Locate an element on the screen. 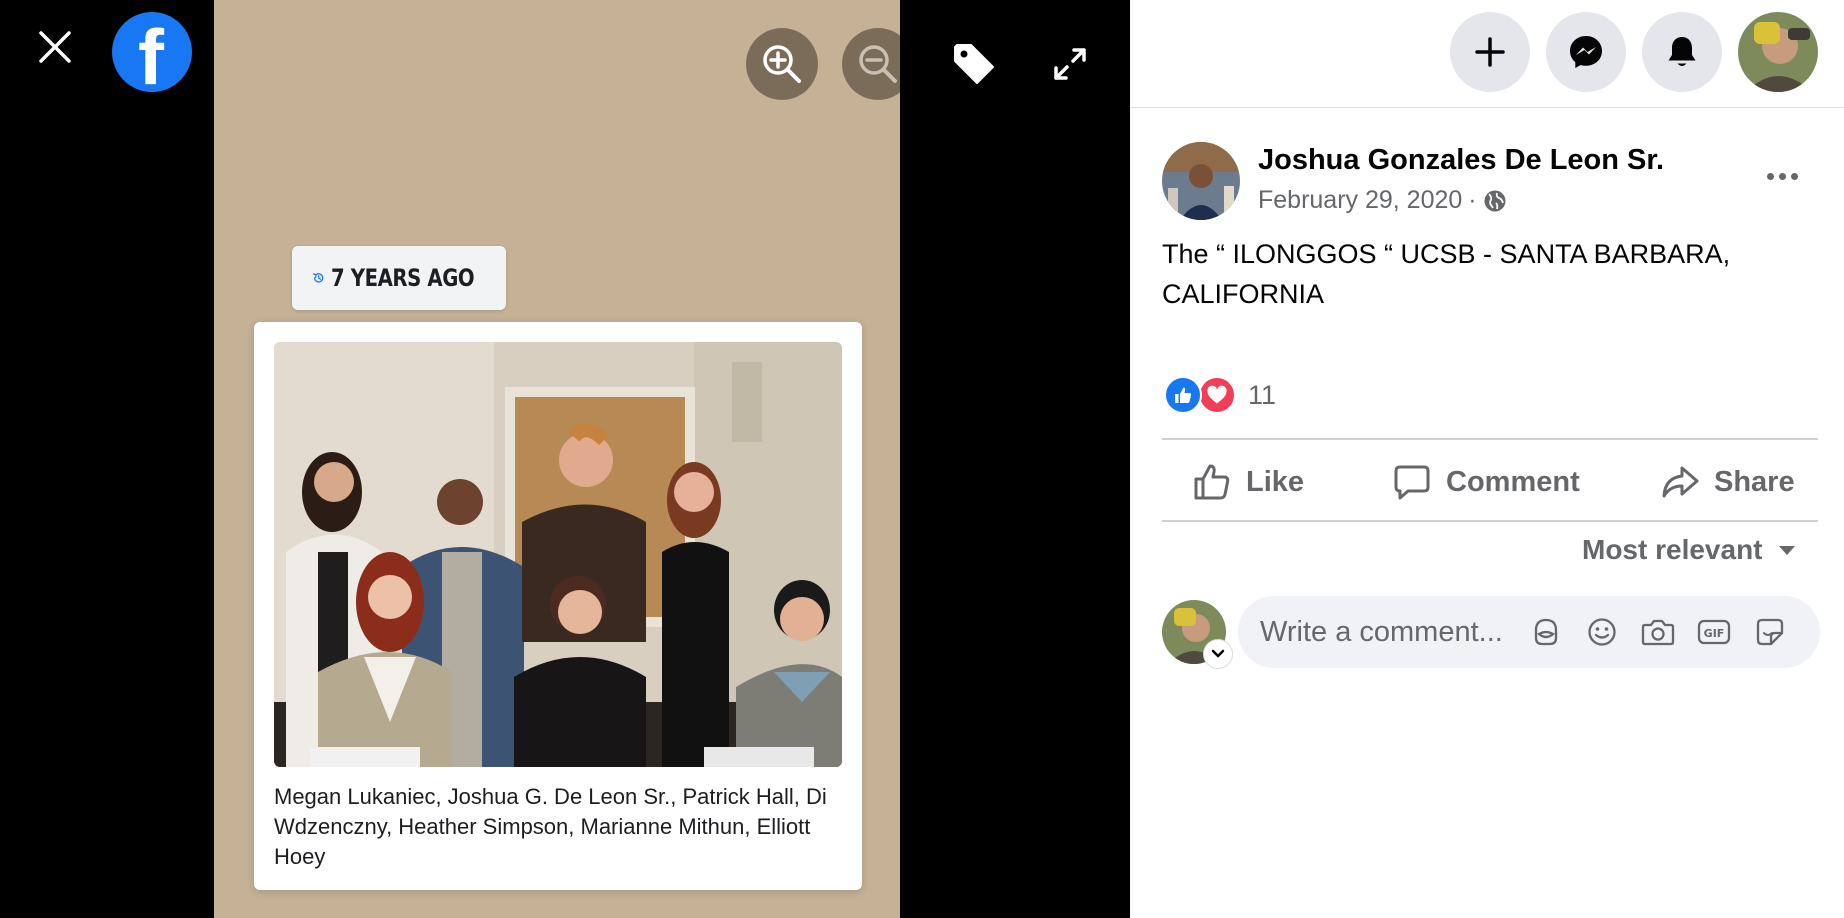 Image resolution: width=1844 pixels, height=918 pixels. comment-button: Comment is located at coordinates (1486, 482).